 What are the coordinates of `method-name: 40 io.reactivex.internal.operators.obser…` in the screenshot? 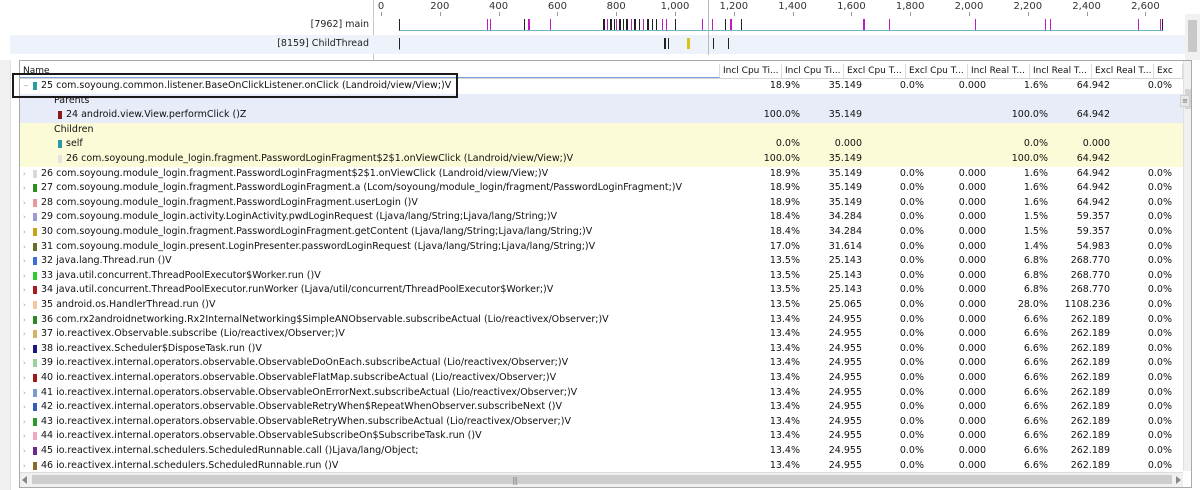 It's located at (299, 377).